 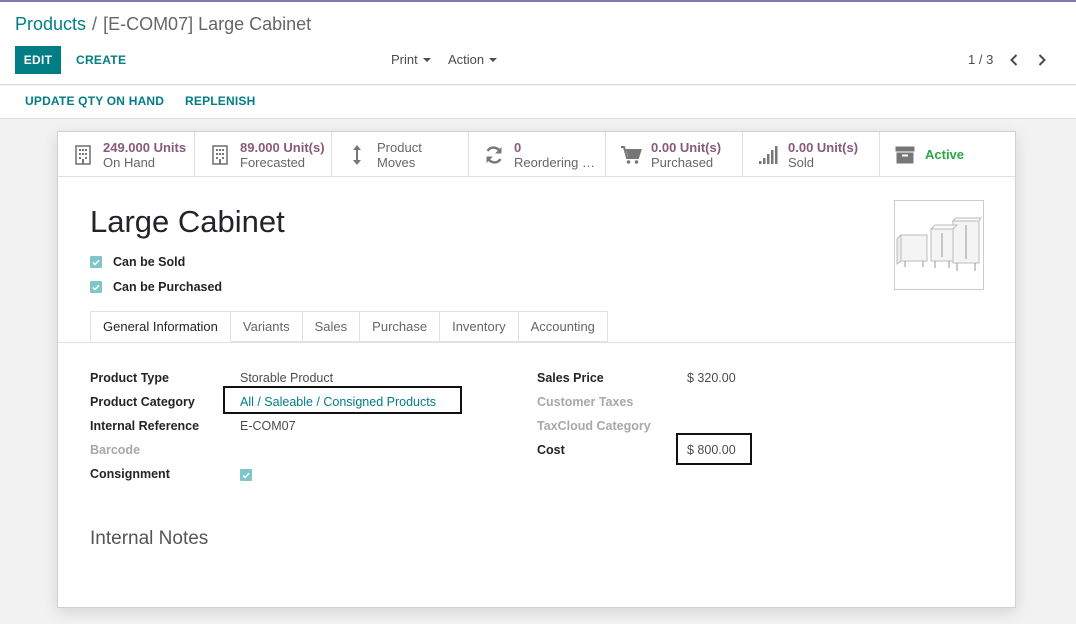 I want to click on tab-divider, so click(x=536, y=342).